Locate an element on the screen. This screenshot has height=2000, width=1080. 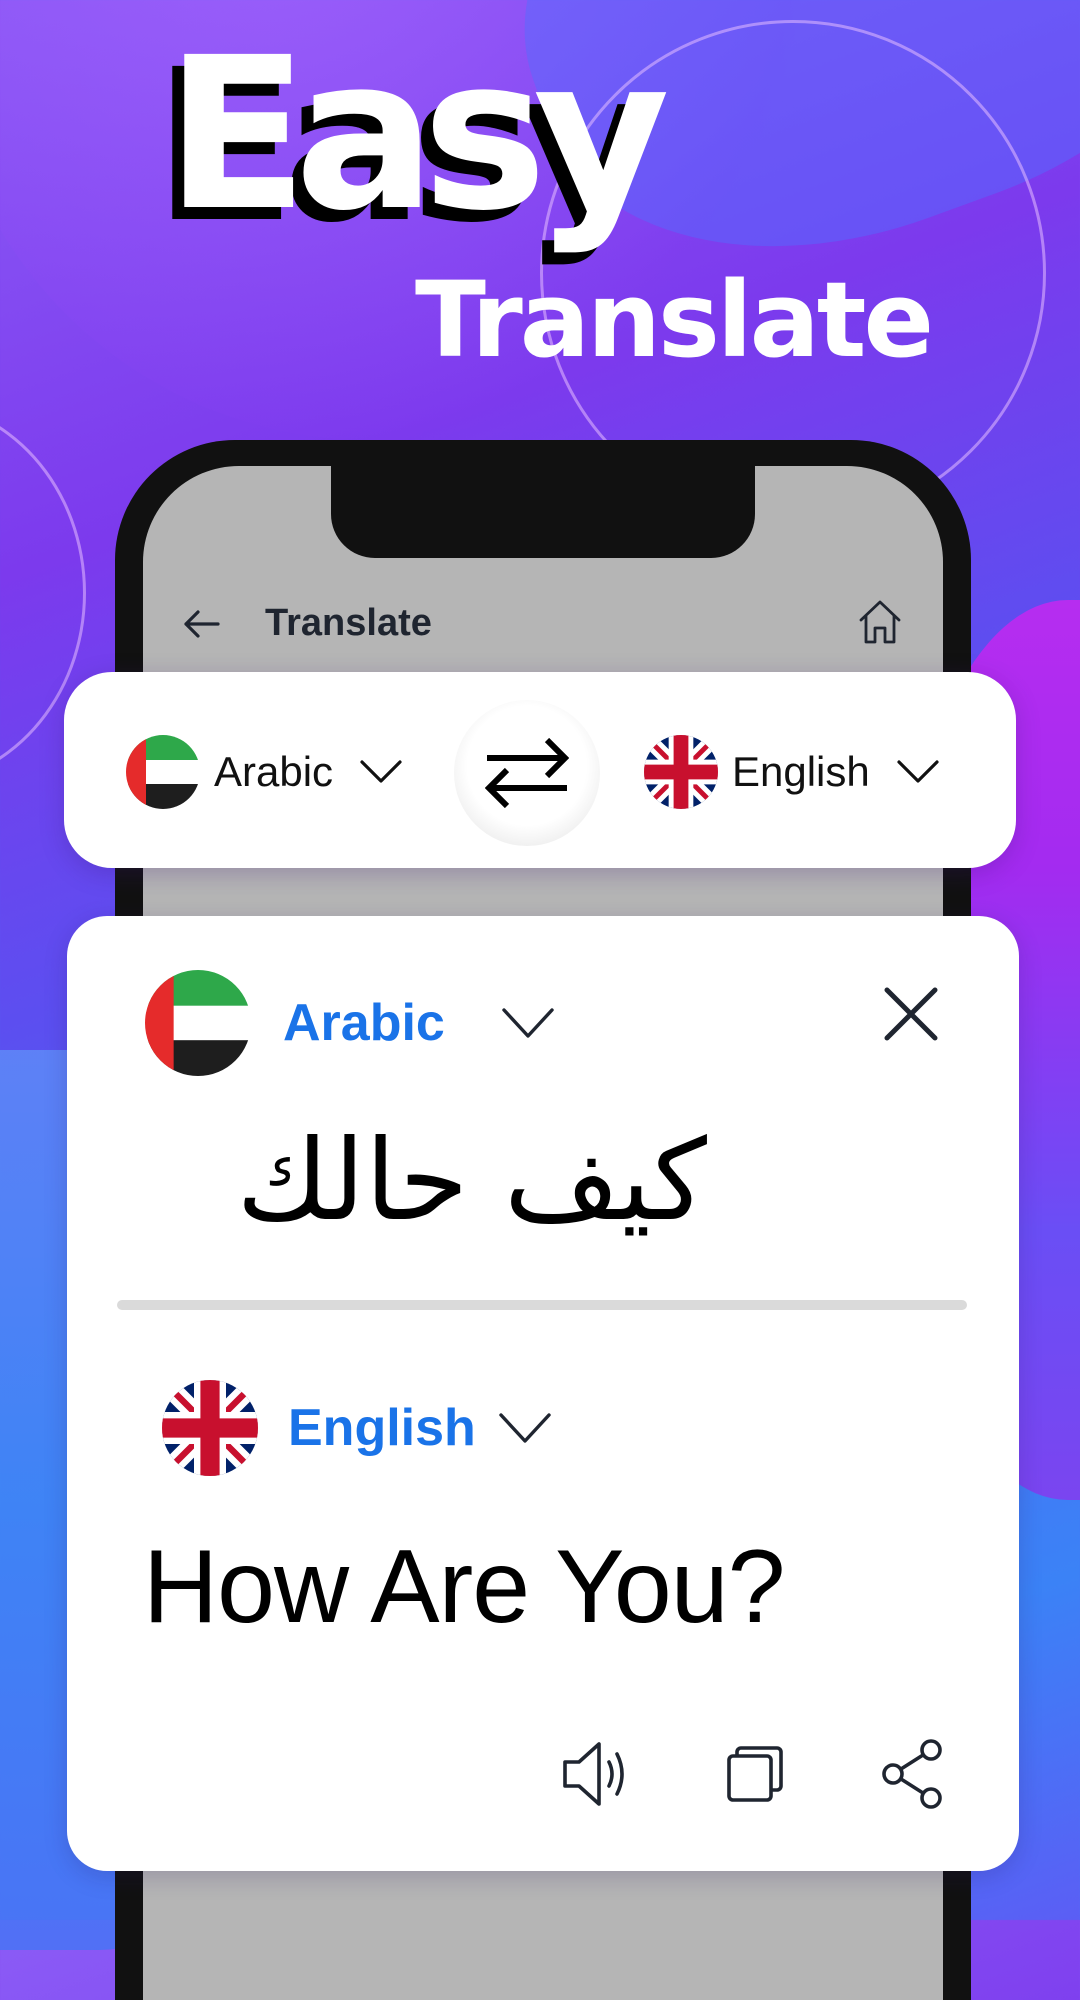
source-language-label: Arabic is located at coordinates (364, 1023).